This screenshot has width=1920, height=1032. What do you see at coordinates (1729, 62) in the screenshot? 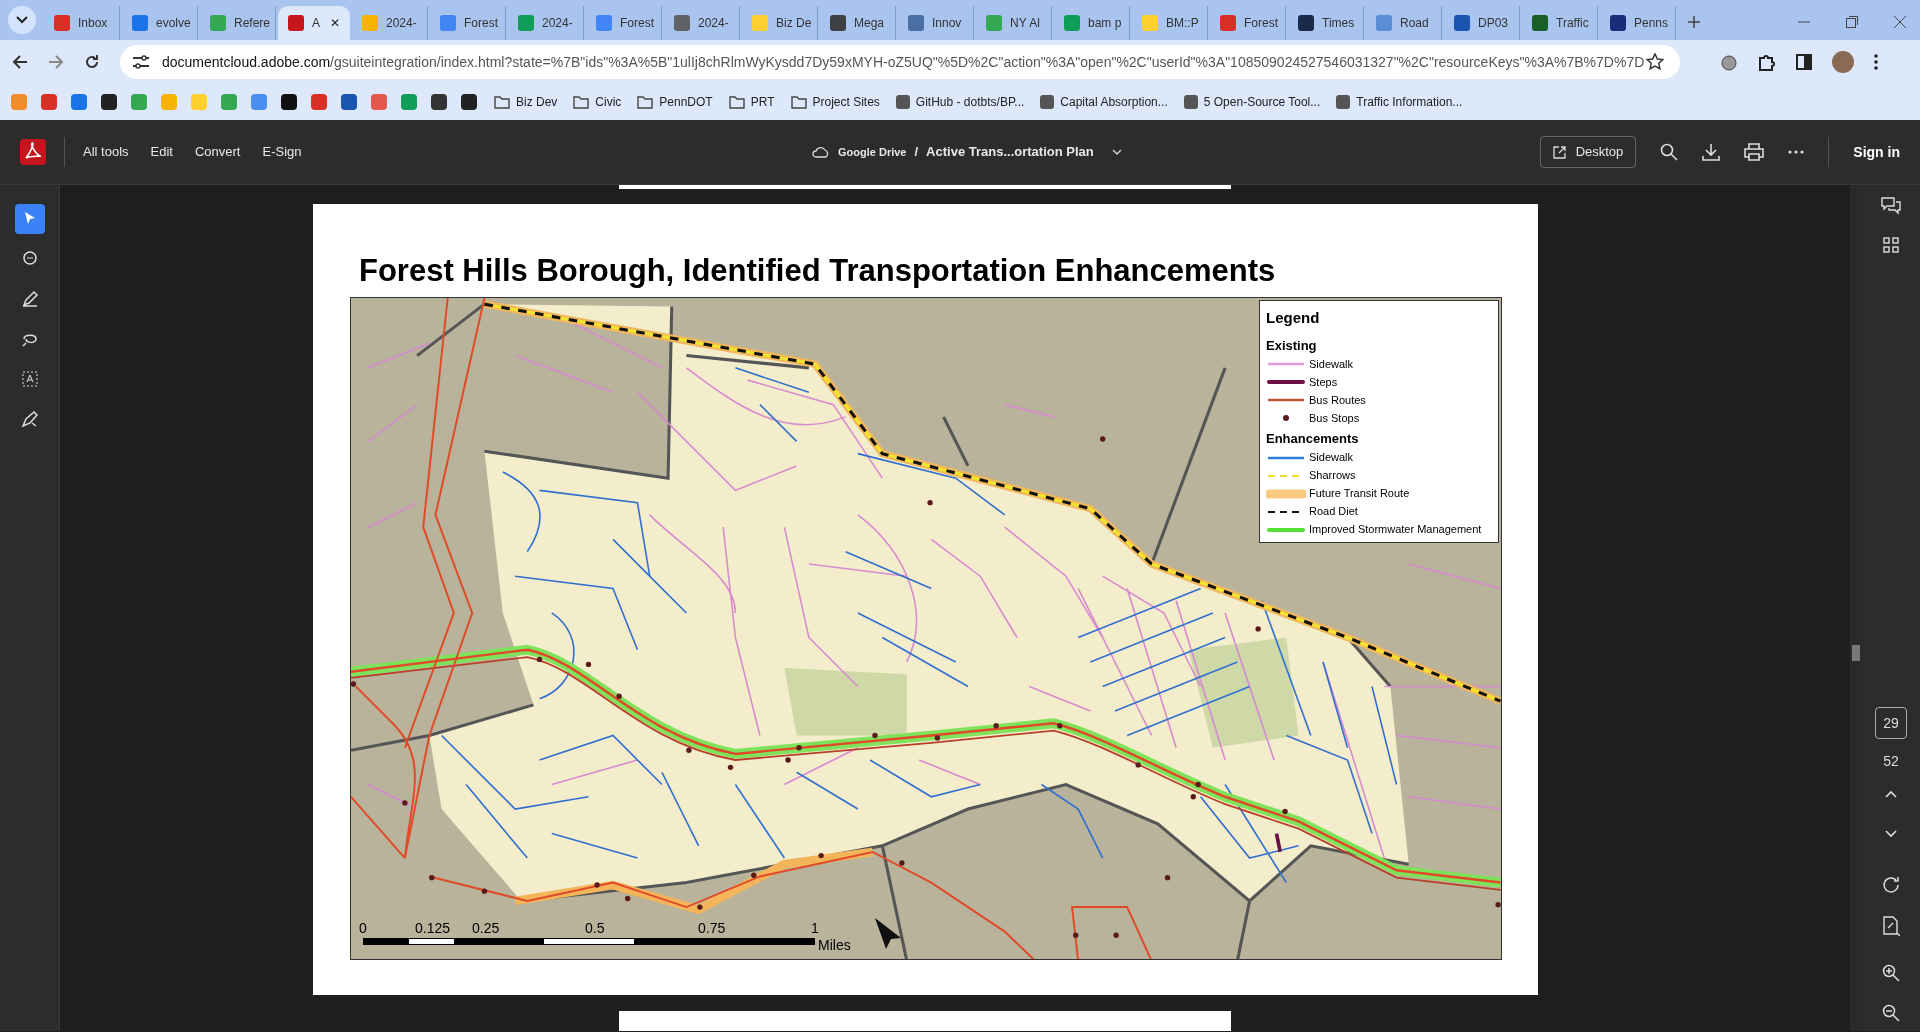
I see `extension-icon` at bounding box center [1729, 62].